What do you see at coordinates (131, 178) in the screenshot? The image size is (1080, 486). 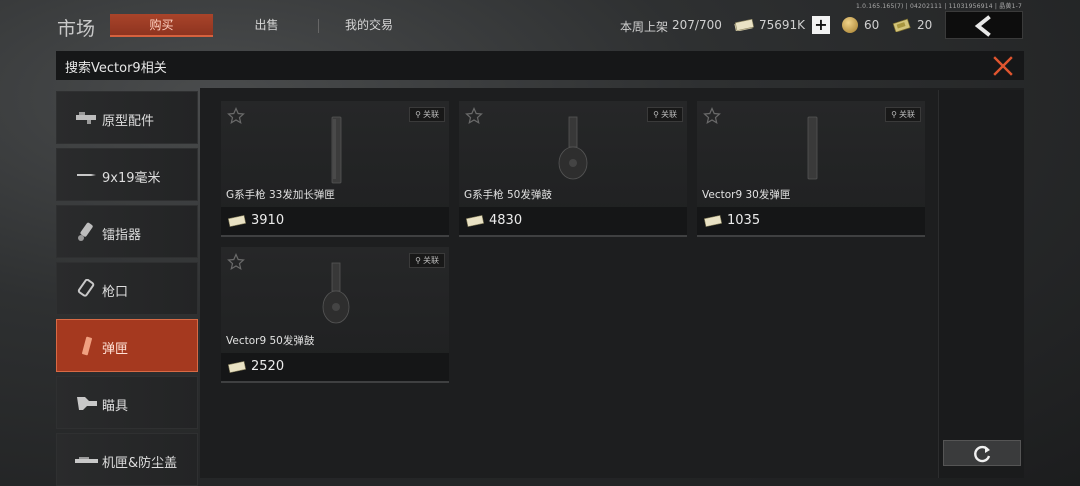 I see `sidebar-item-label: 9x19毫米` at bounding box center [131, 178].